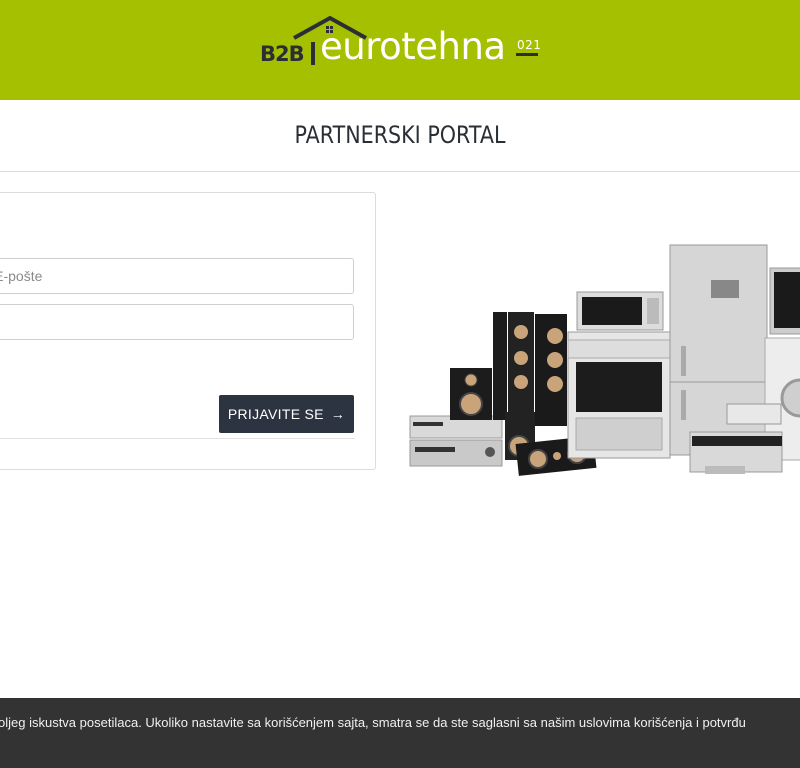  I want to click on logo-number-underline, so click(527, 54).